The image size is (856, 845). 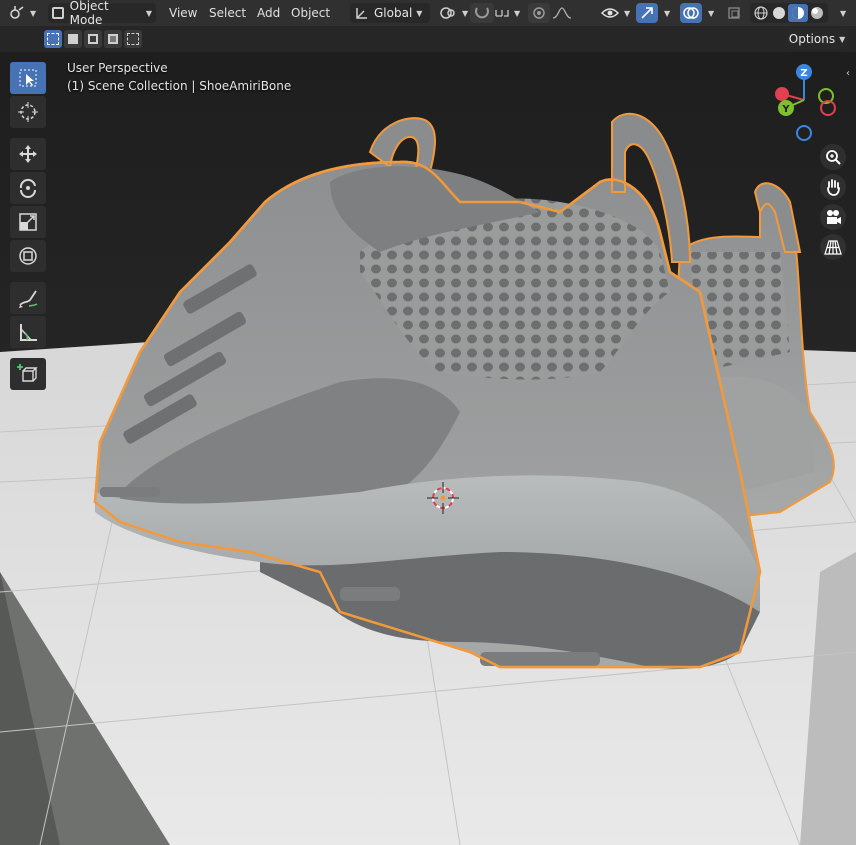 I want to click on menu-add-label: Add, so click(x=269, y=13).